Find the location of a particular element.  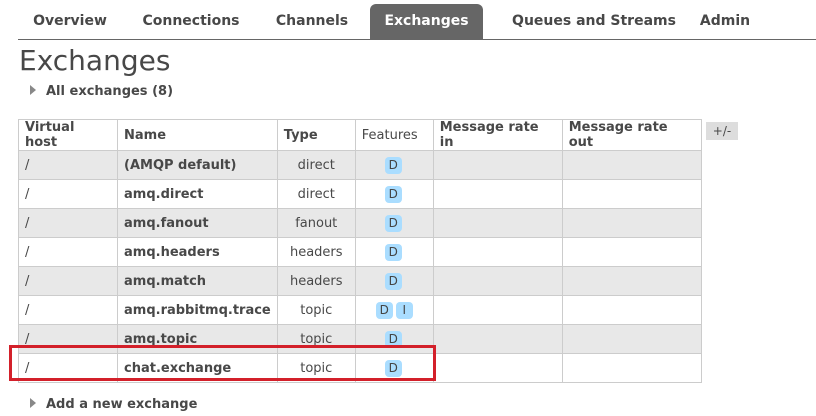

table-row: / amq.topic topic D is located at coordinates (360, 339).